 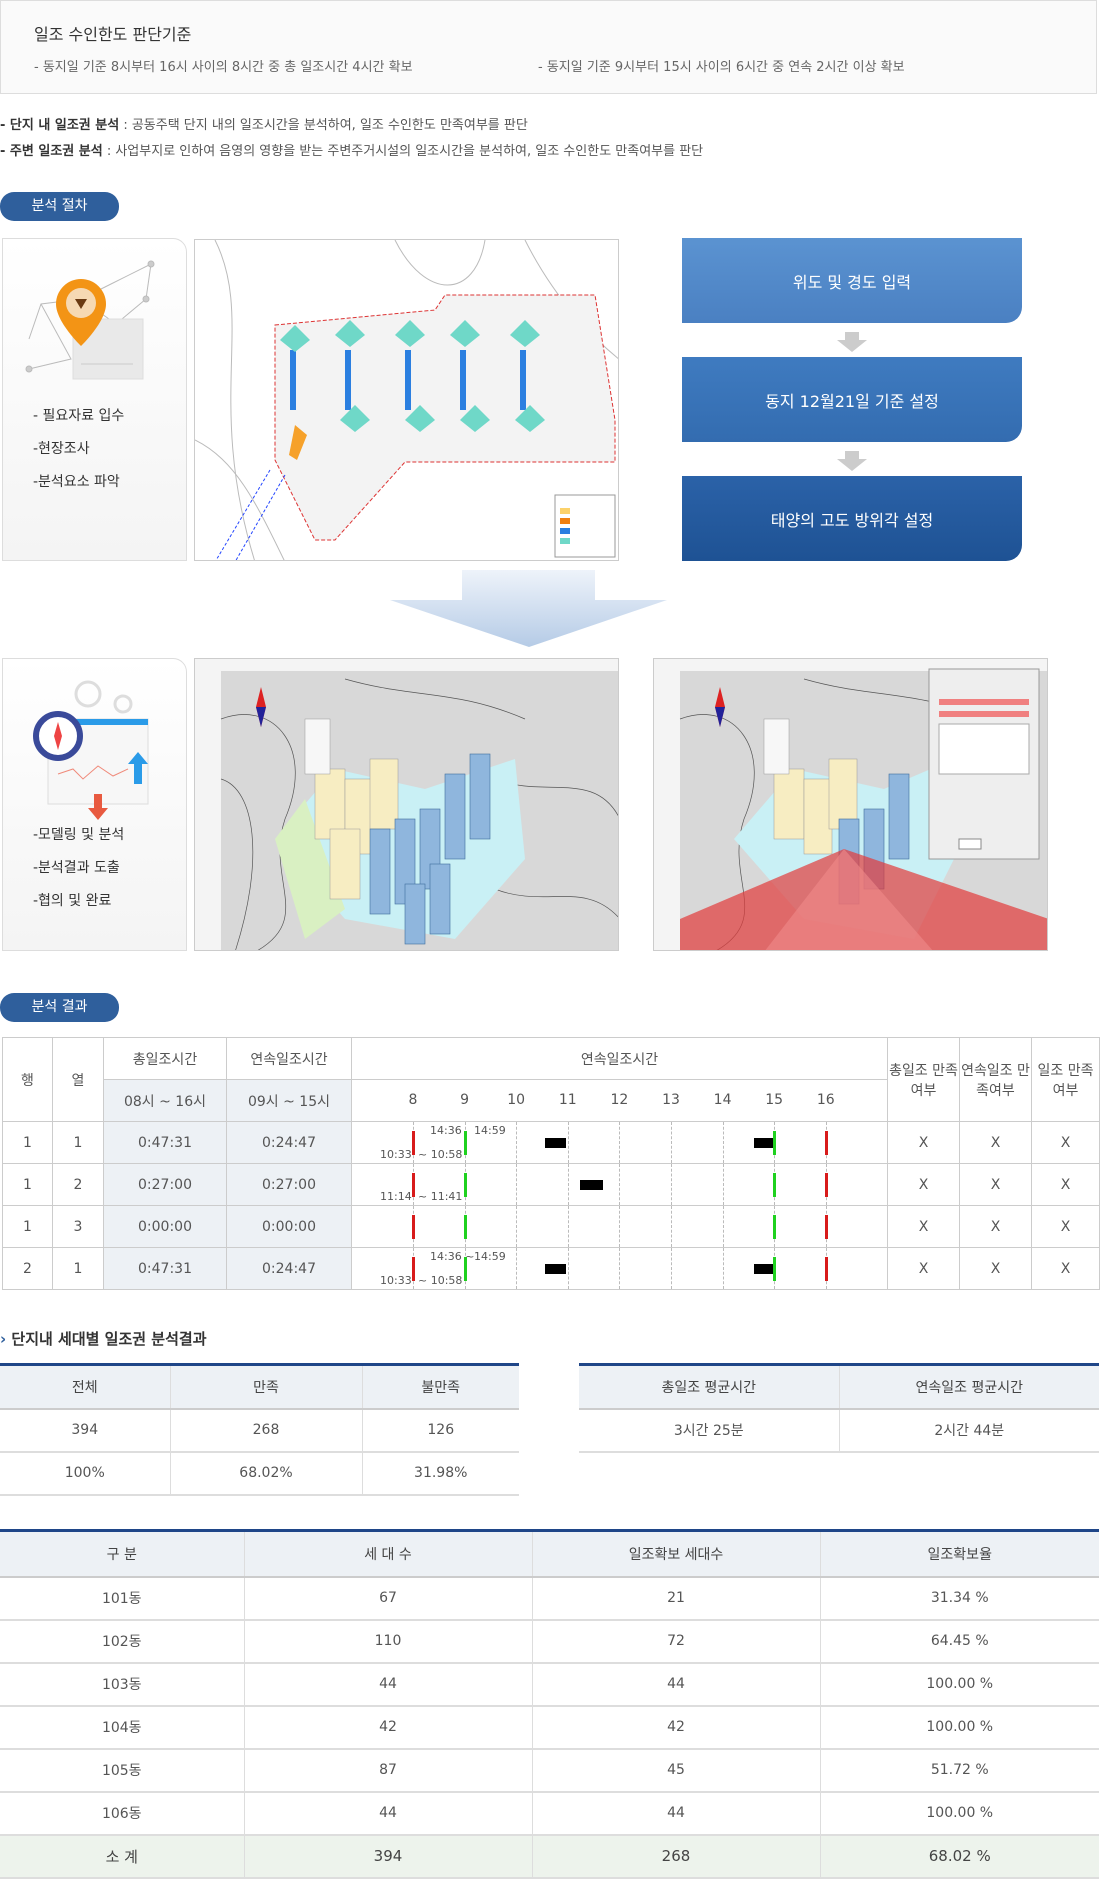 What do you see at coordinates (959, 1770) in the screenshot?
I see `building-cell: 51.72 %` at bounding box center [959, 1770].